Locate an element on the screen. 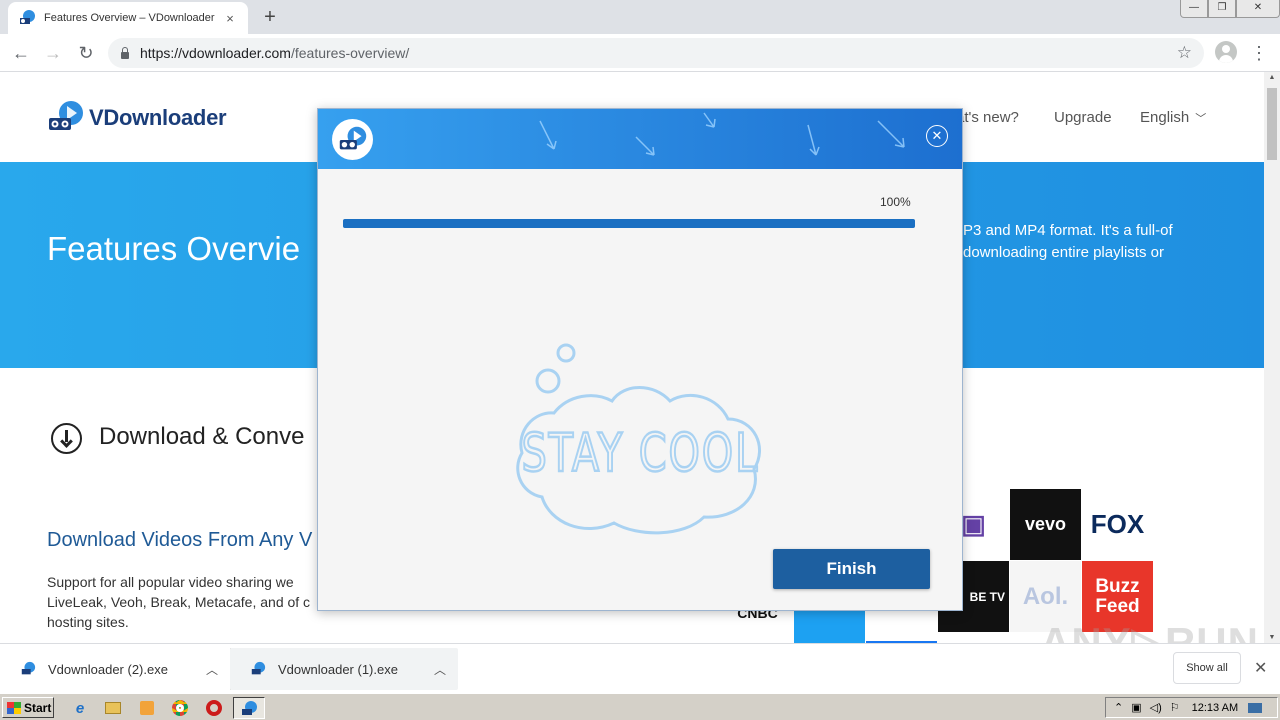 The image size is (1280, 720). close-window-button: ✕ is located at coordinates (1258, 9).